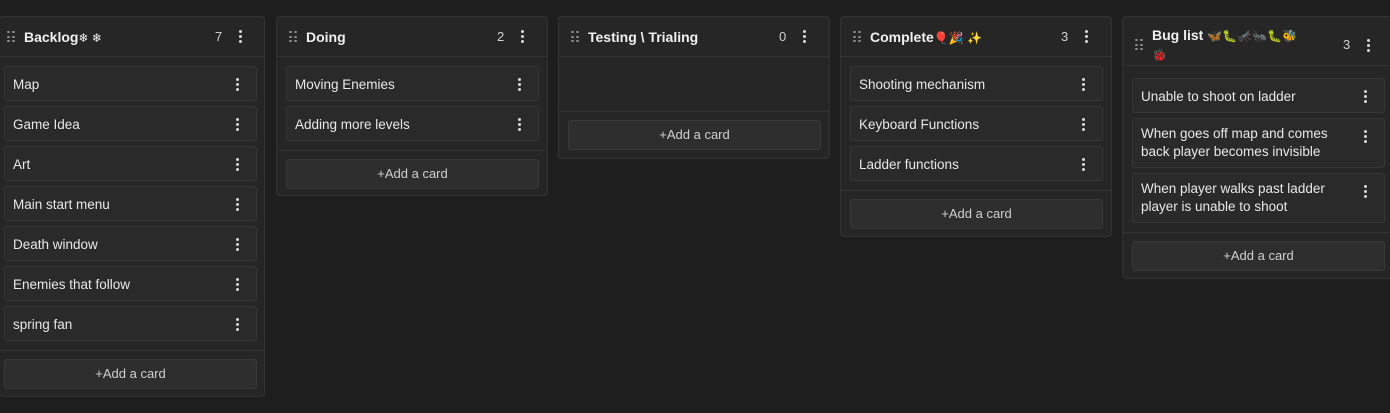 This screenshot has height=413, width=1390. What do you see at coordinates (72, 284) in the screenshot?
I see `card-title: Enemies that follow` at bounding box center [72, 284].